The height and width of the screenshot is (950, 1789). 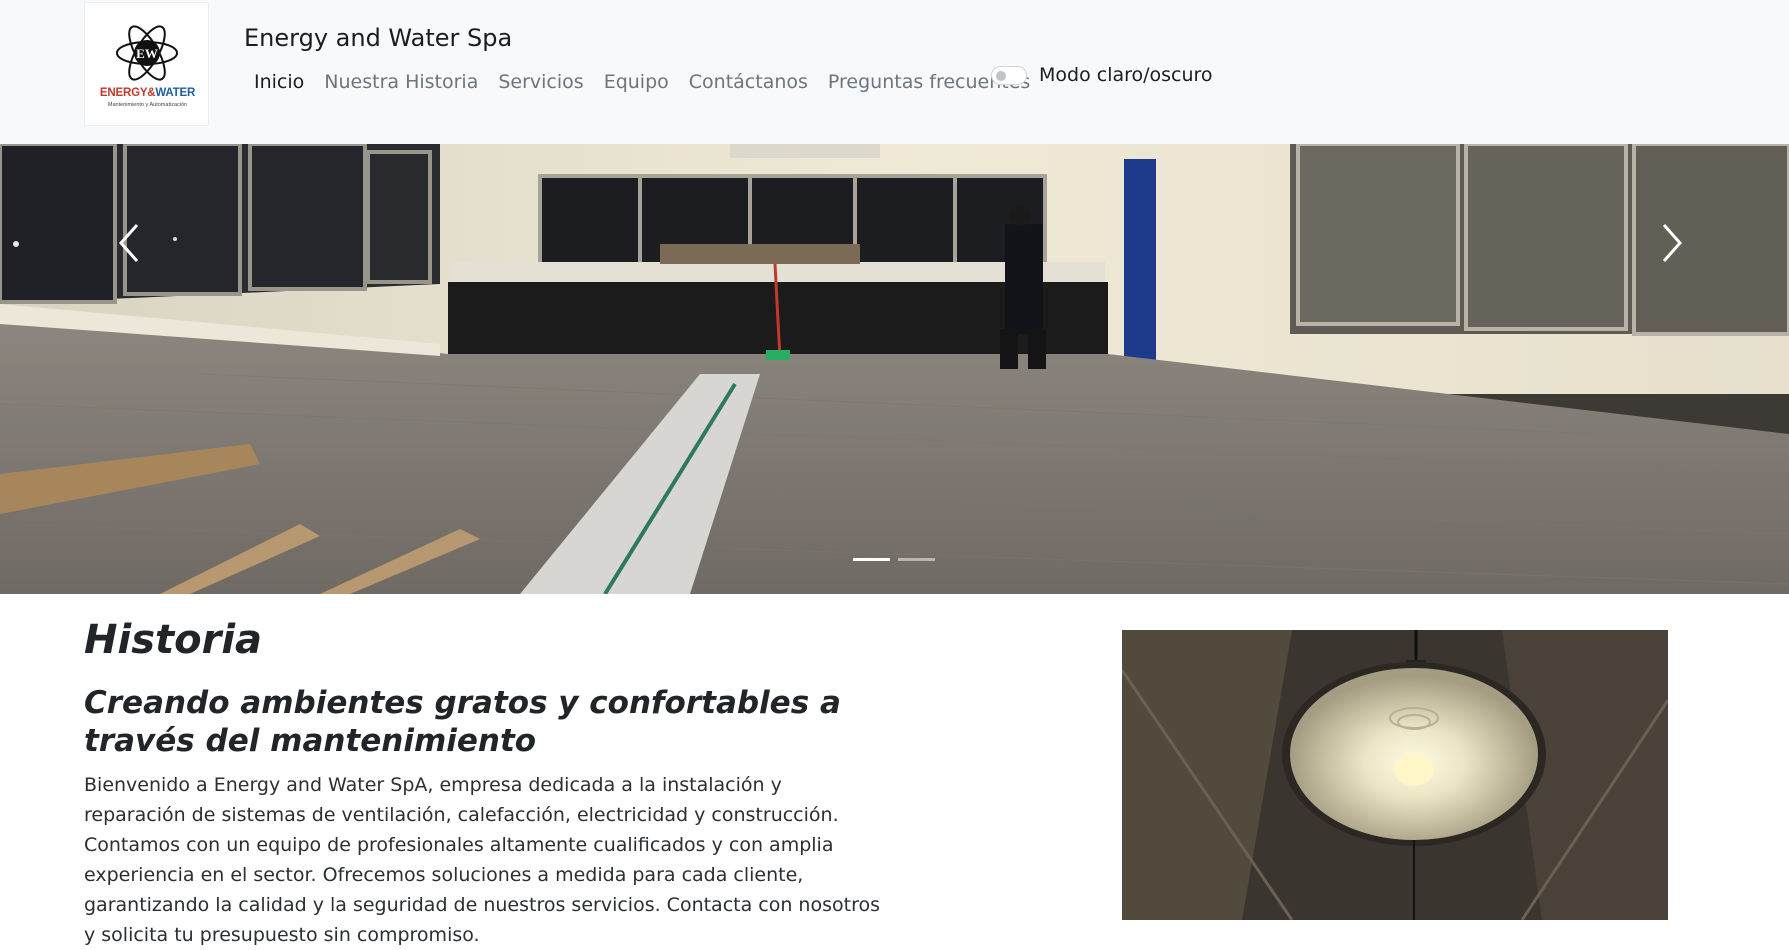 What do you see at coordinates (130, 369) in the screenshot?
I see `carousel-prev-button` at bounding box center [130, 369].